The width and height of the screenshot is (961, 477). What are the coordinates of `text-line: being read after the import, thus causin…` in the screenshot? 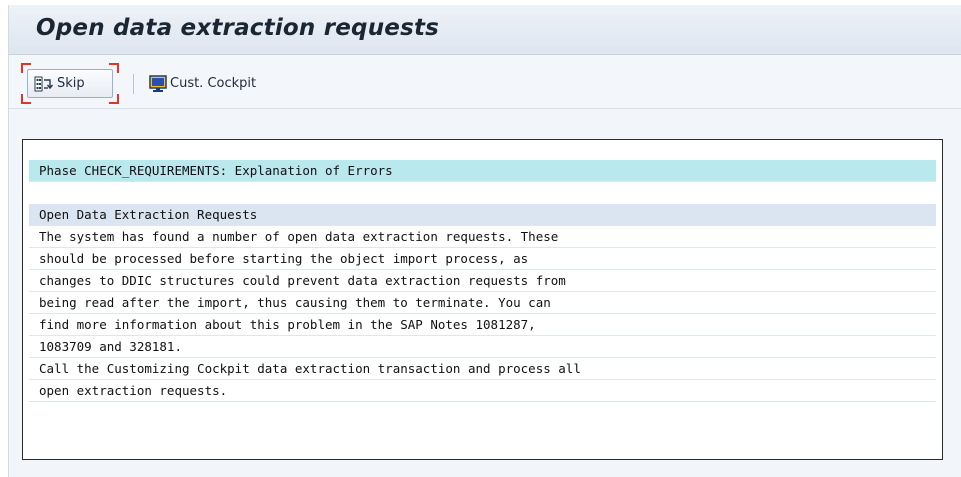 It's located at (482, 303).